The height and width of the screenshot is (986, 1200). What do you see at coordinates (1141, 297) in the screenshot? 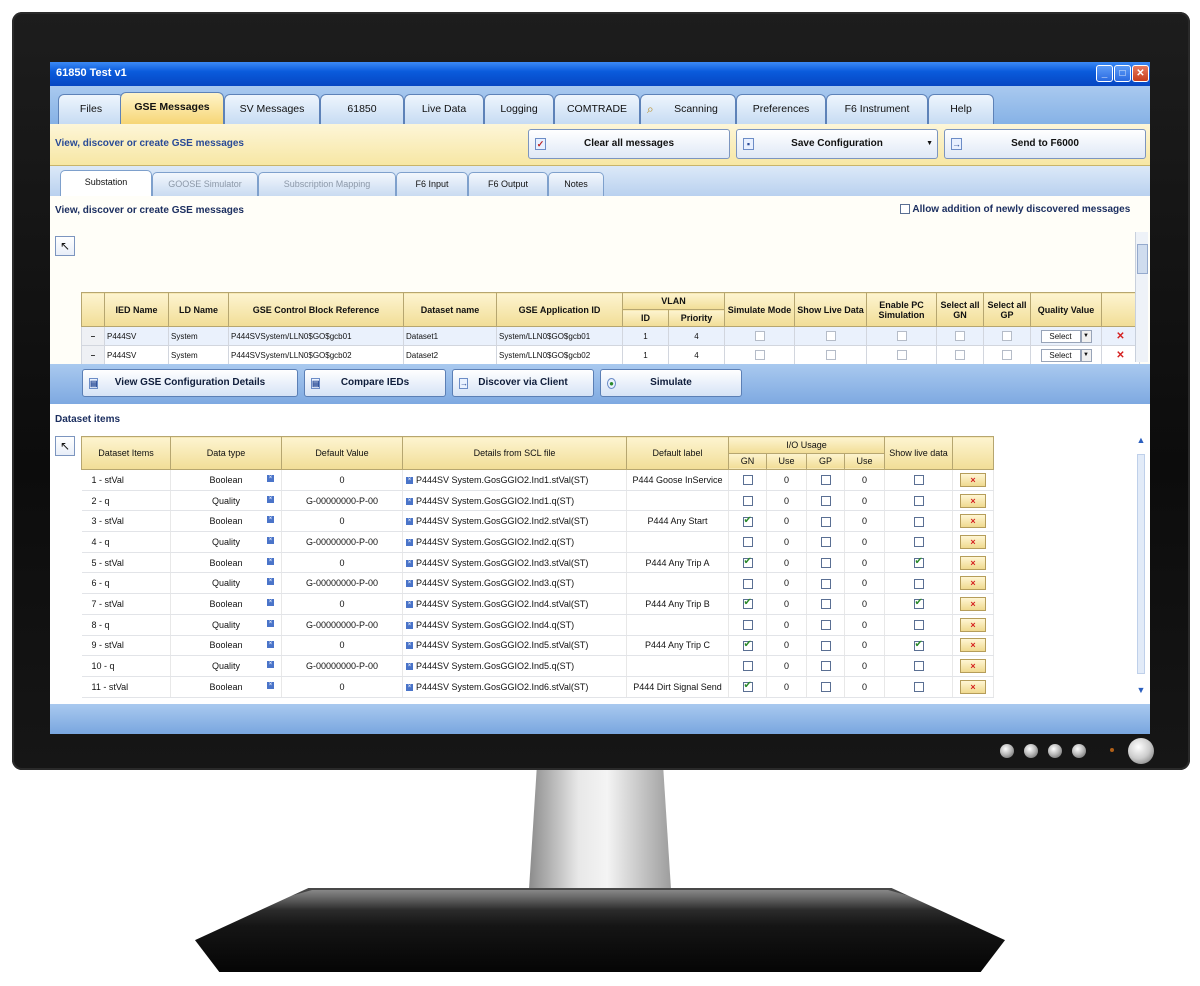
I see `gse-table-scrollbar` at bounding box center [1141, 297].